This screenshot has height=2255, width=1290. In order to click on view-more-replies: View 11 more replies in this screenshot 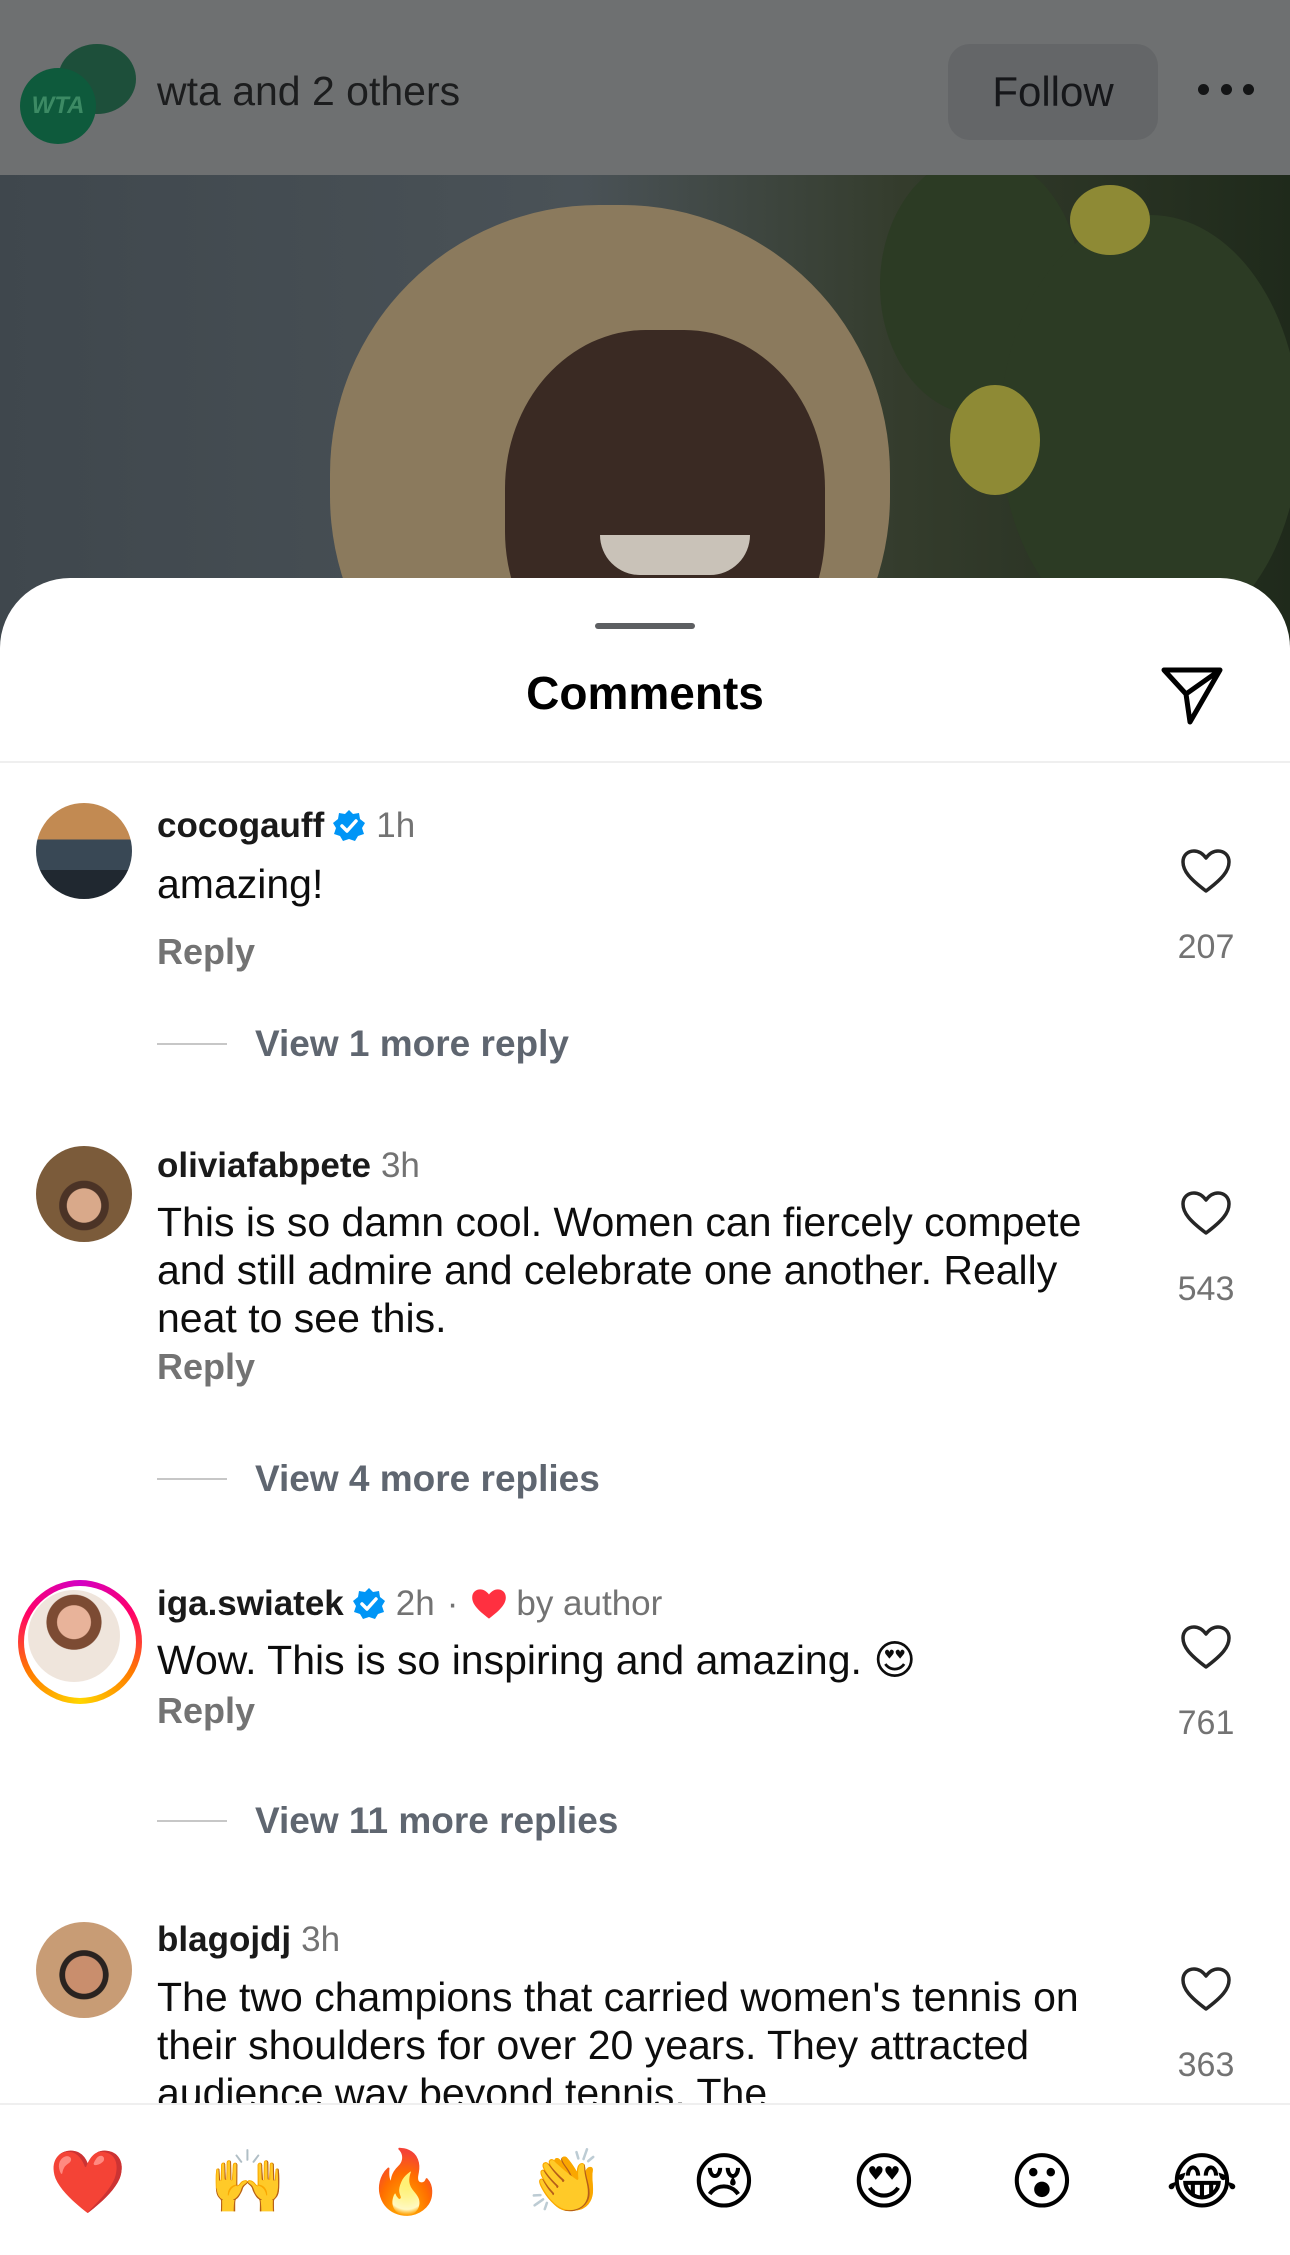, I will do `click(387, 1821)`.